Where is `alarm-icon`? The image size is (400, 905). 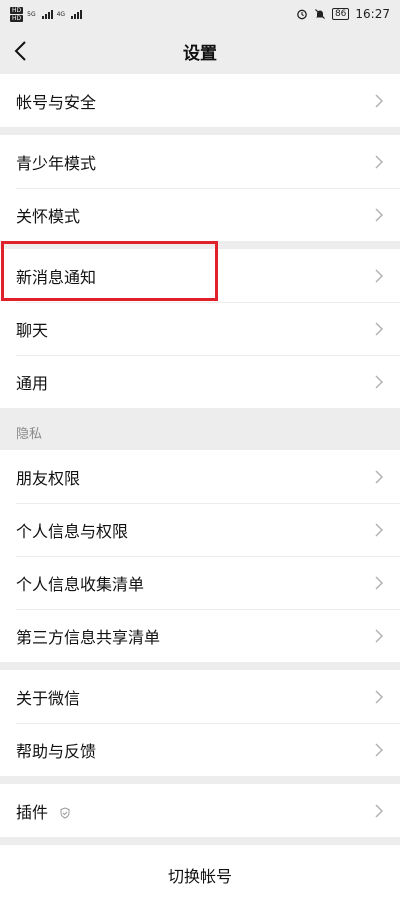
alarm-icon is located at coordinates (302, 14).